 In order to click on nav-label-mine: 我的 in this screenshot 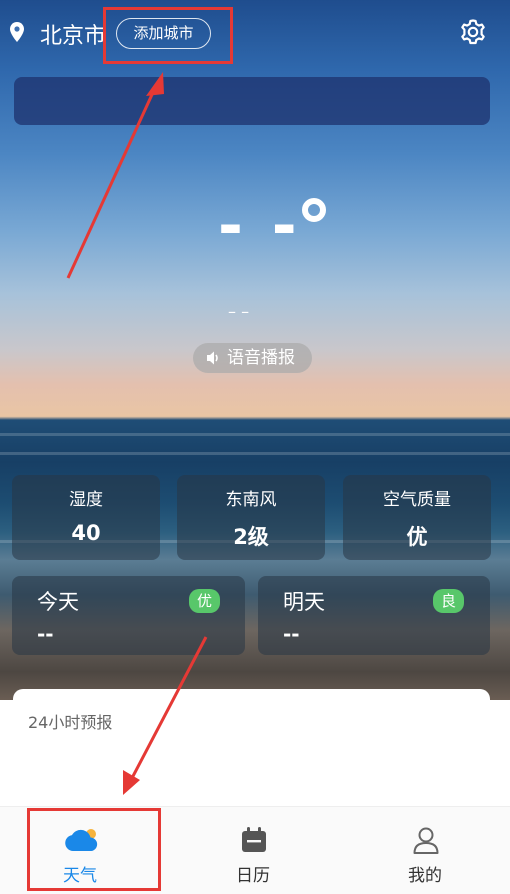, I will do `click(425, 876)`.